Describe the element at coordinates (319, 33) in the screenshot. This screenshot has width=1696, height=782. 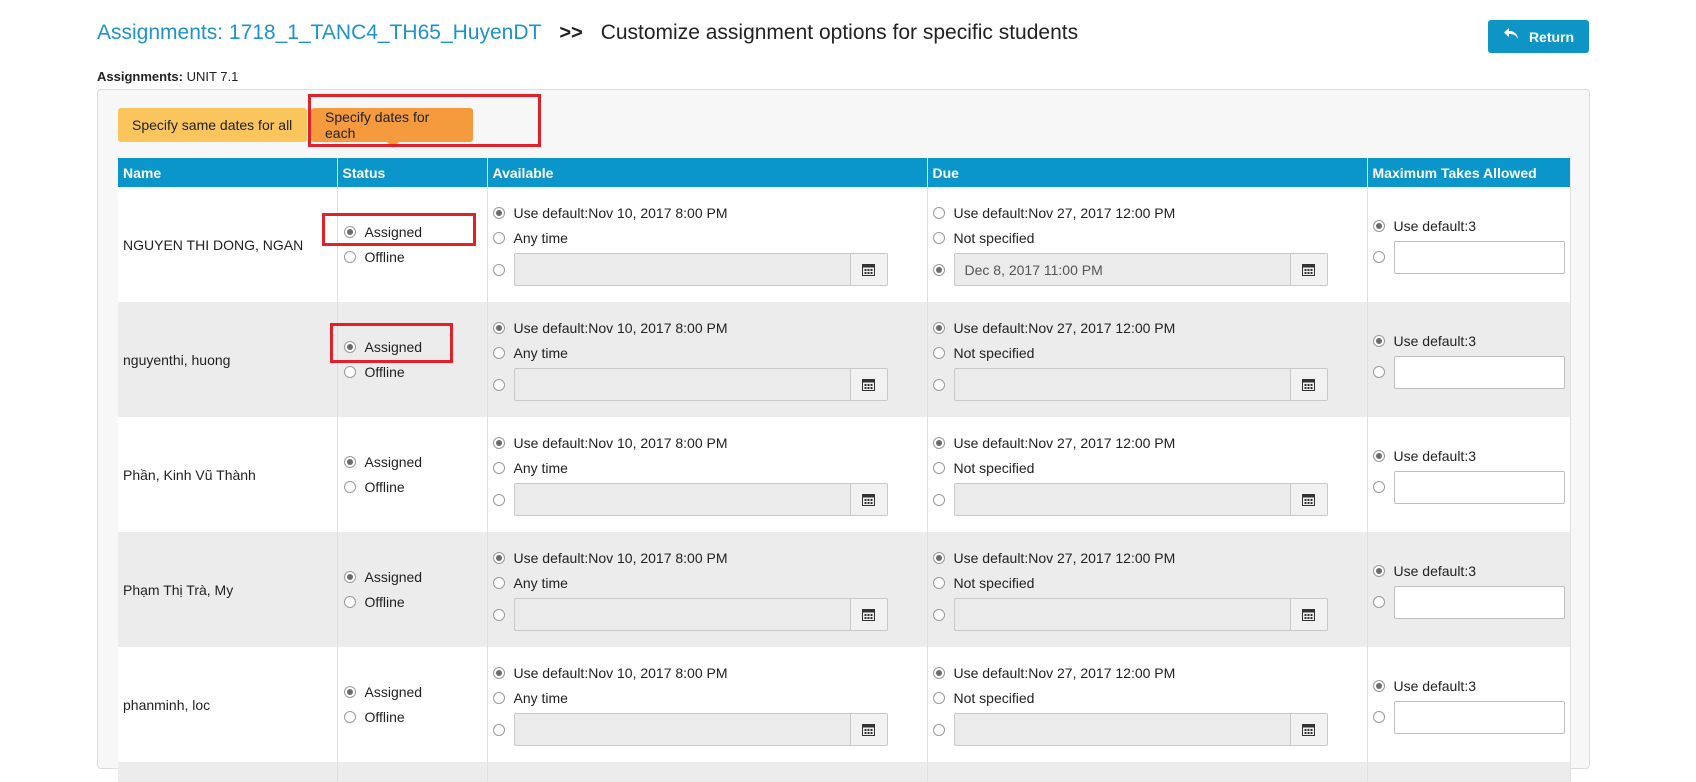
I see `assignments-breadcrumb-link: Assignments: 1718_1_TANC4_TH65_HuyenDT` at that location.